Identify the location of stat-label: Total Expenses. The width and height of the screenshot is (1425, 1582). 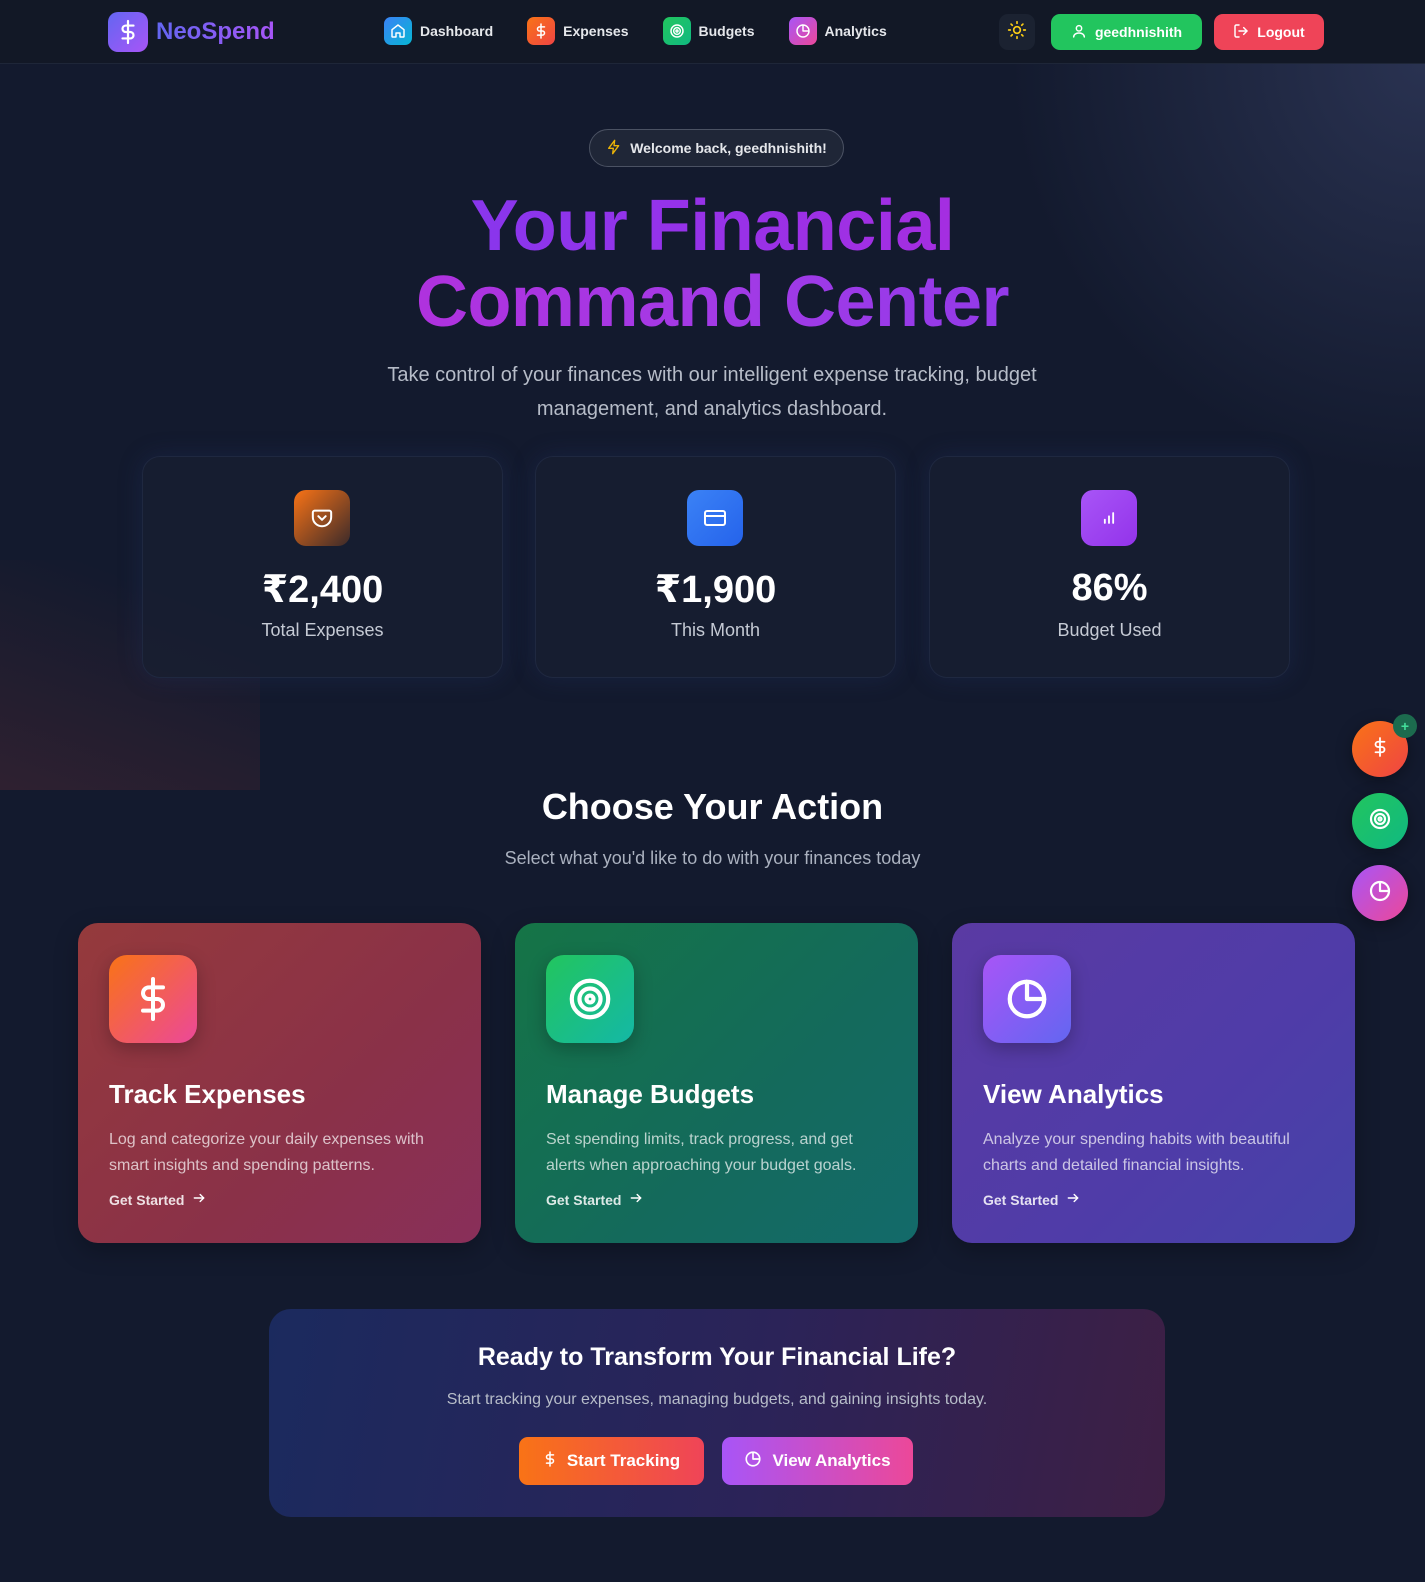
(322, 630).